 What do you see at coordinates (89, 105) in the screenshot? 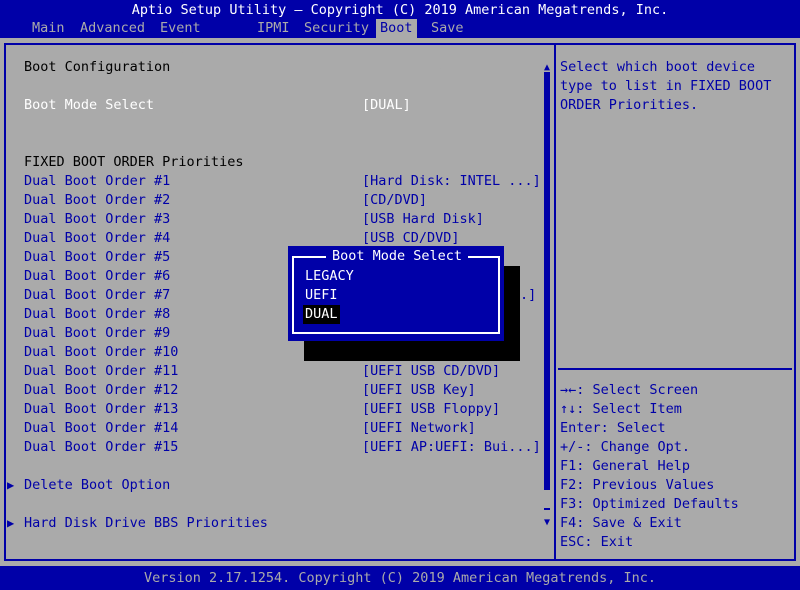
I see `boot-mode-label: Boot Mode Select` at bounding box center [89, 105].